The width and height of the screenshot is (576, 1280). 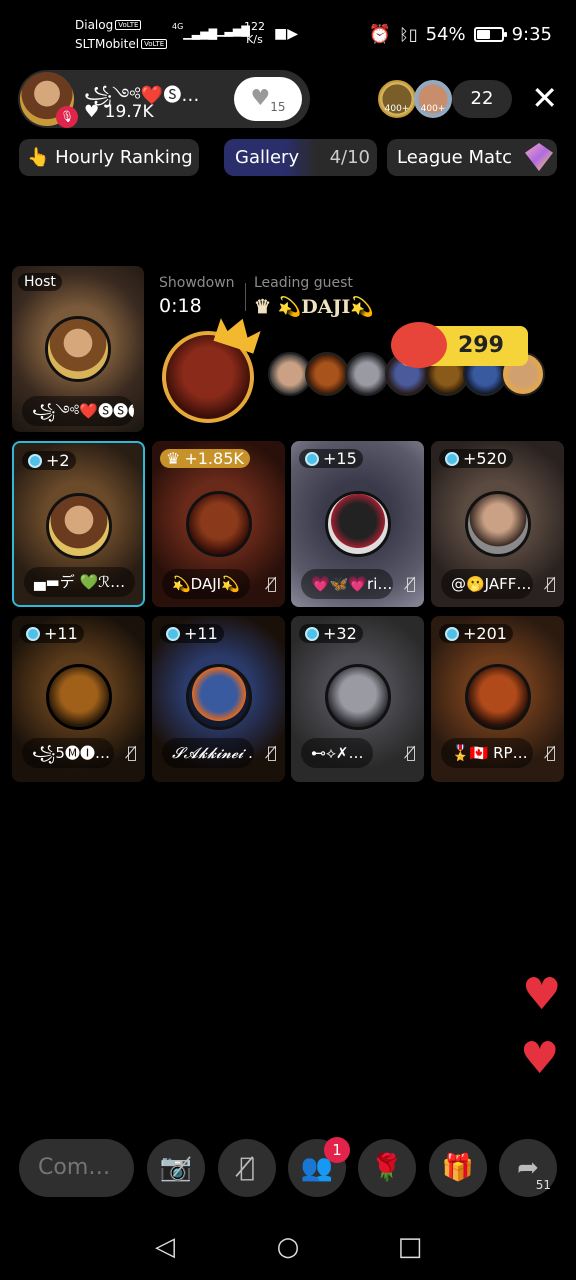 What do you see at coordinates (331, 458) in the screenshot?
I see `guest-score-tag: +15` at bounding box center [331, 458].